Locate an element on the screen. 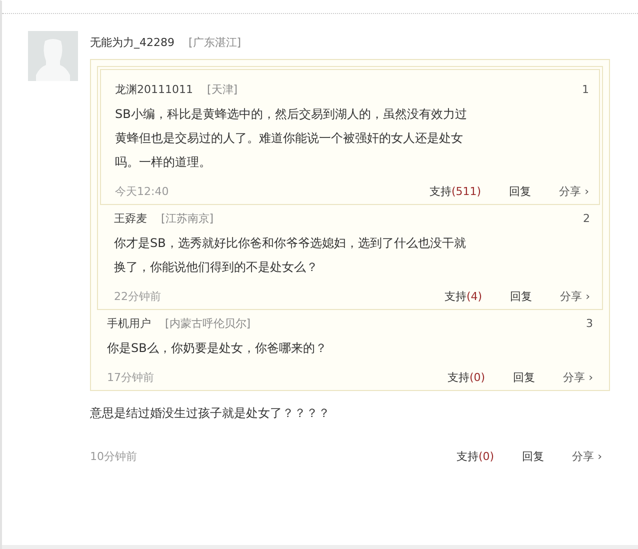  location: [江苏南京] is located at coordinates (187, 218).